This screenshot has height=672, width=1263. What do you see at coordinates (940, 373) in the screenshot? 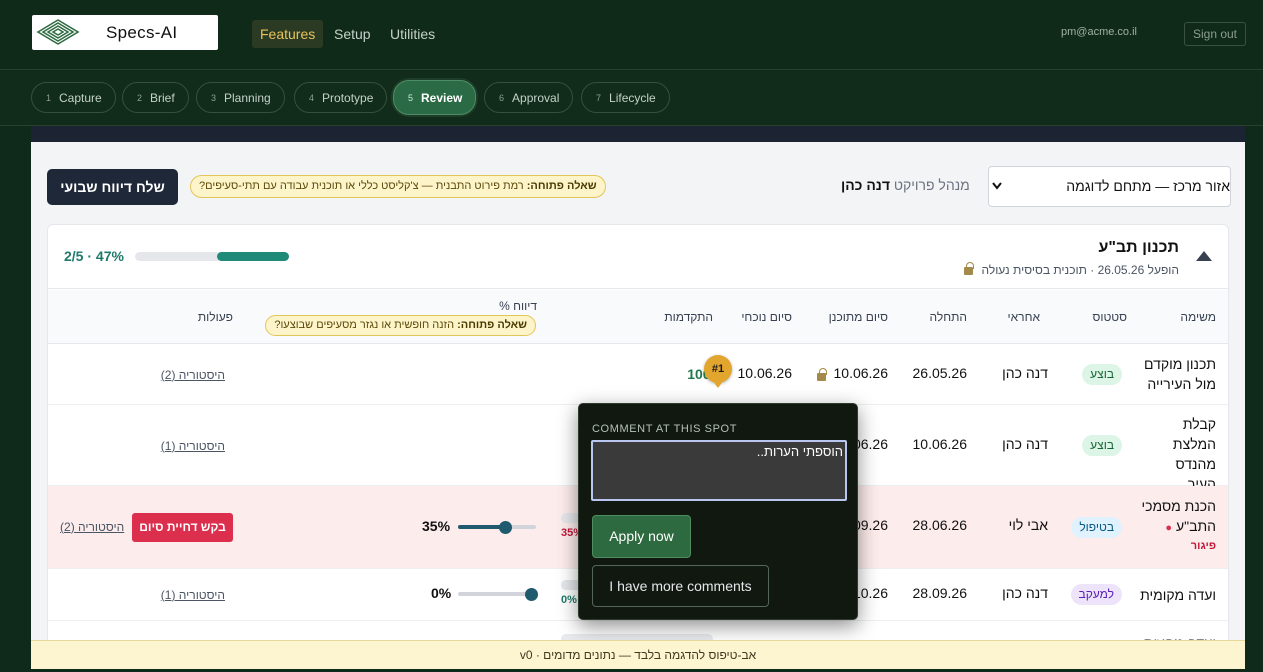
I see `start-date: 26.05.26` at bounding box center [940, 373].